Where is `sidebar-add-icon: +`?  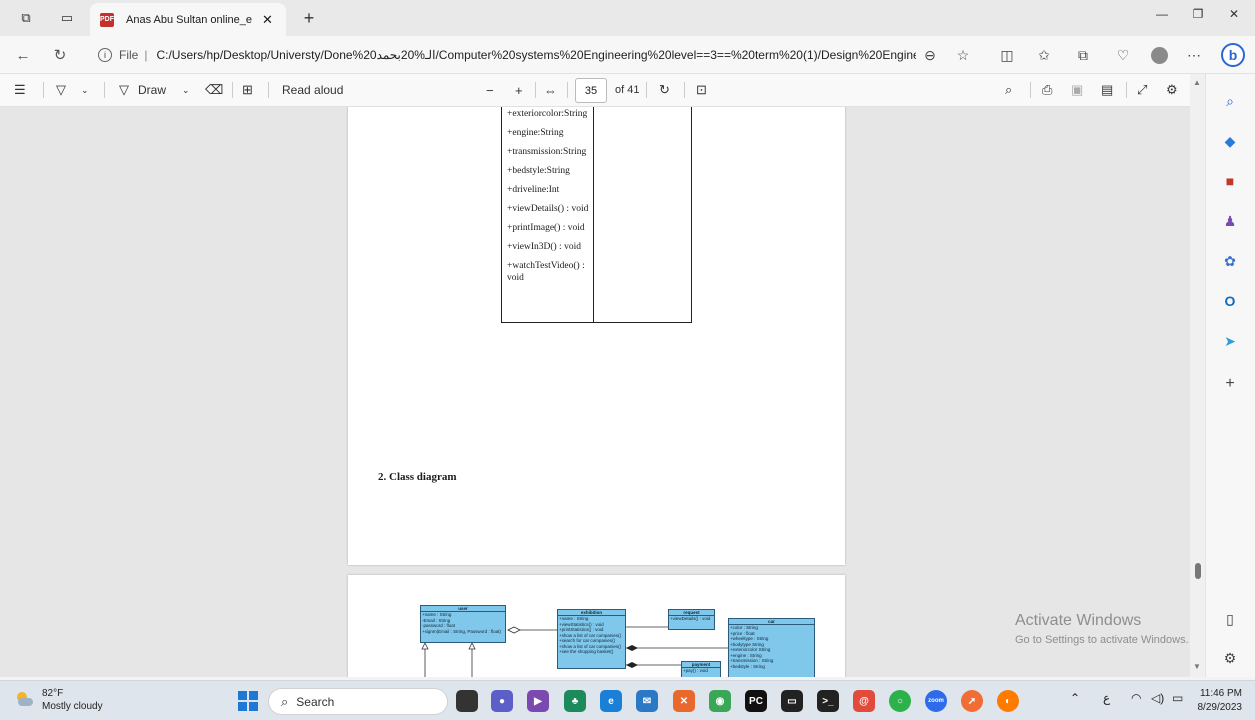 sidebar-add-icon: + is located at coordinates (1230, 384).